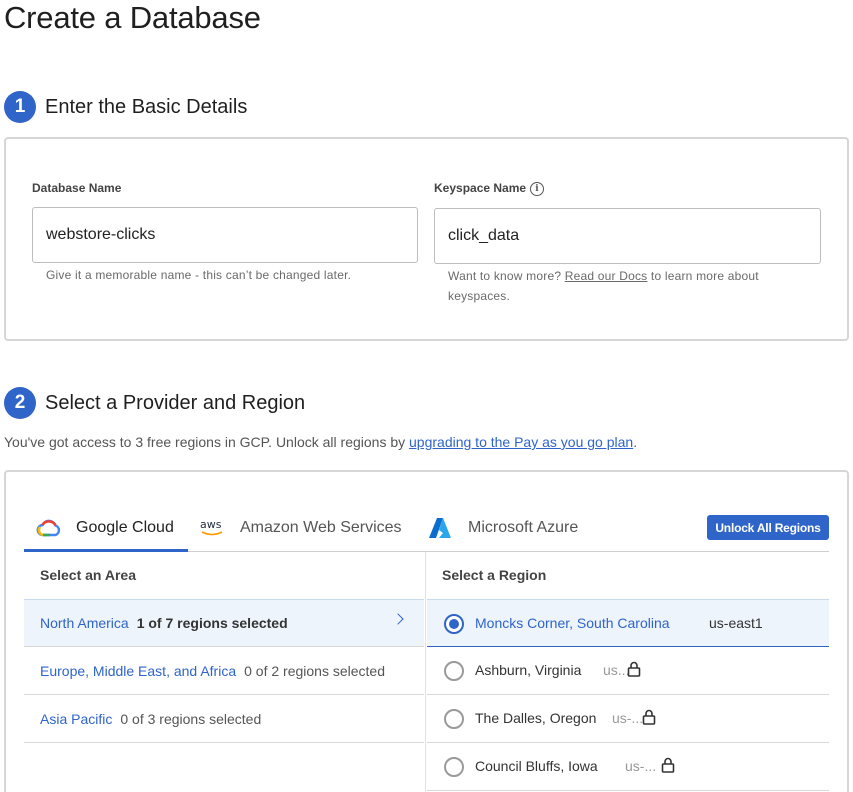 The width and height of the screenshot is (853, 792). I want to click on database-name-label: Database Name, so click(77, 188).